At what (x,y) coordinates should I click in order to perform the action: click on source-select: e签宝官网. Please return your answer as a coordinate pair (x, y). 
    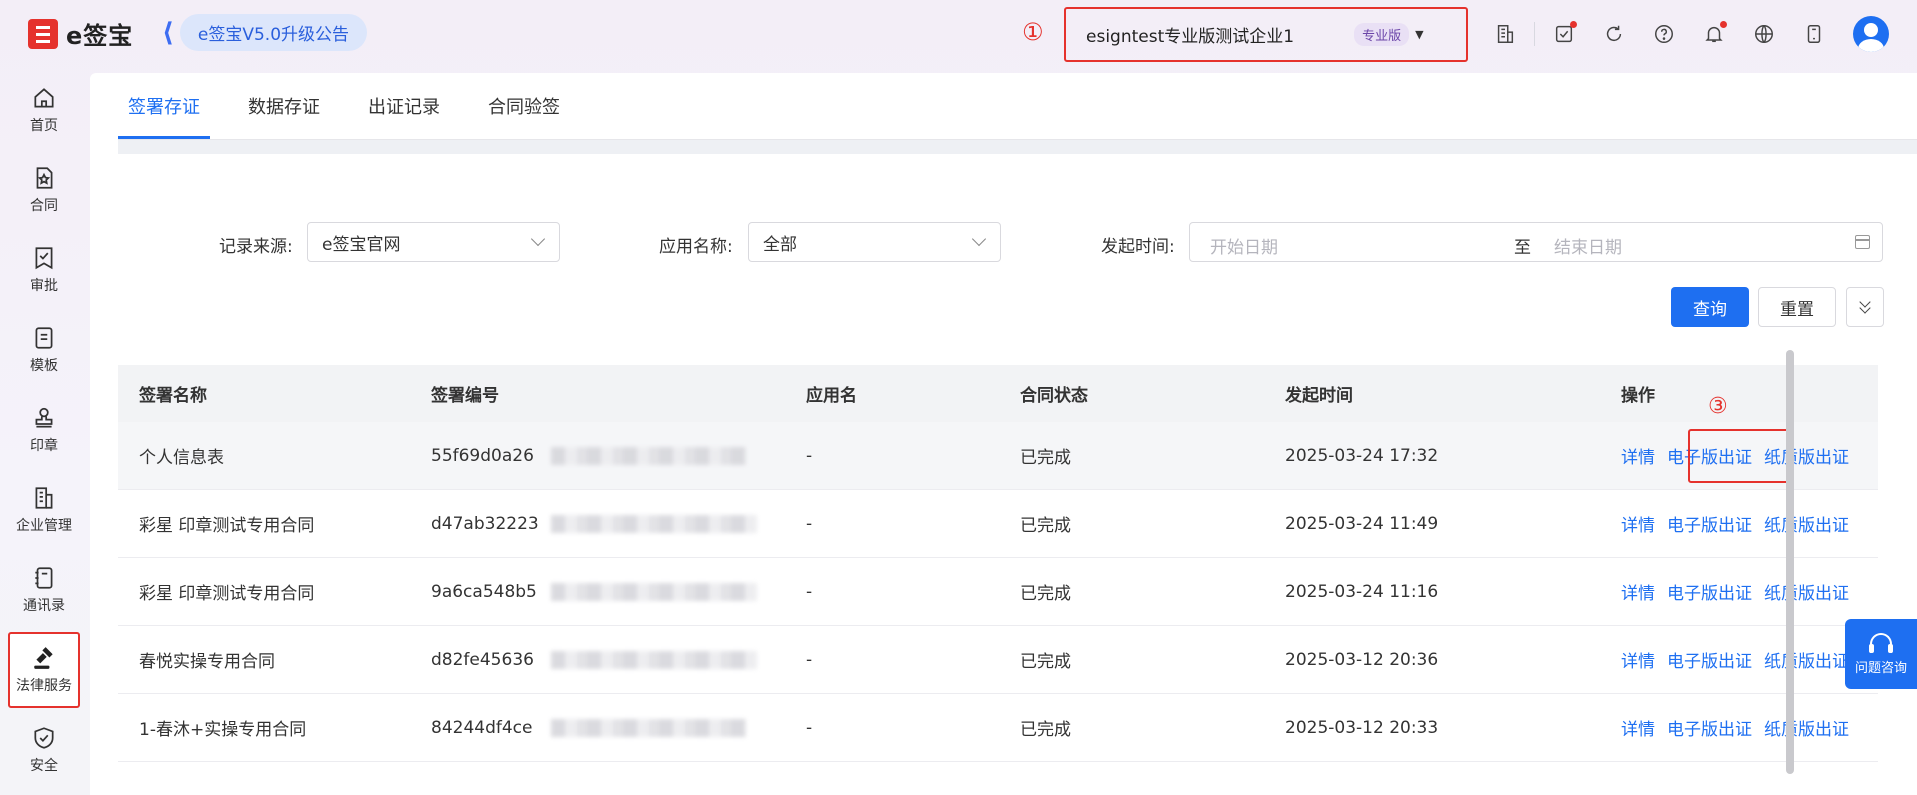
    Looking at the image, I should click on (433, 242).